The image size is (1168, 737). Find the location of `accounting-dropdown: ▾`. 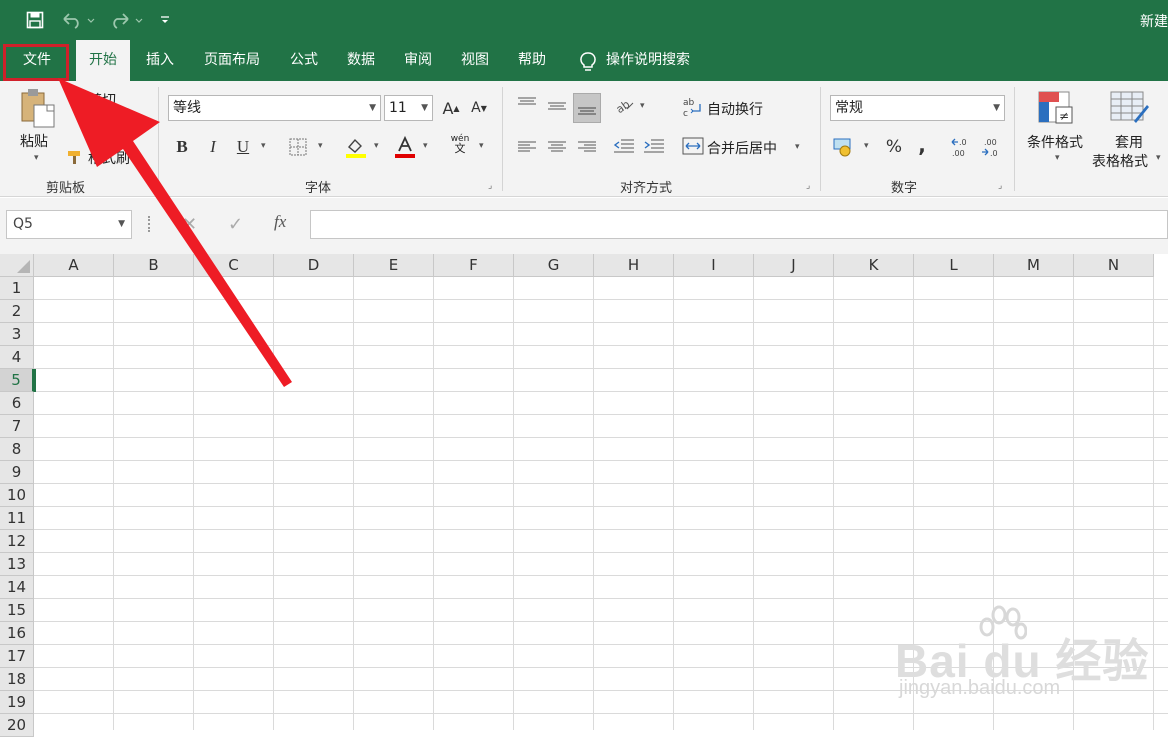

accounting-dropdown: ▾ is located at coordinates (866, 146).